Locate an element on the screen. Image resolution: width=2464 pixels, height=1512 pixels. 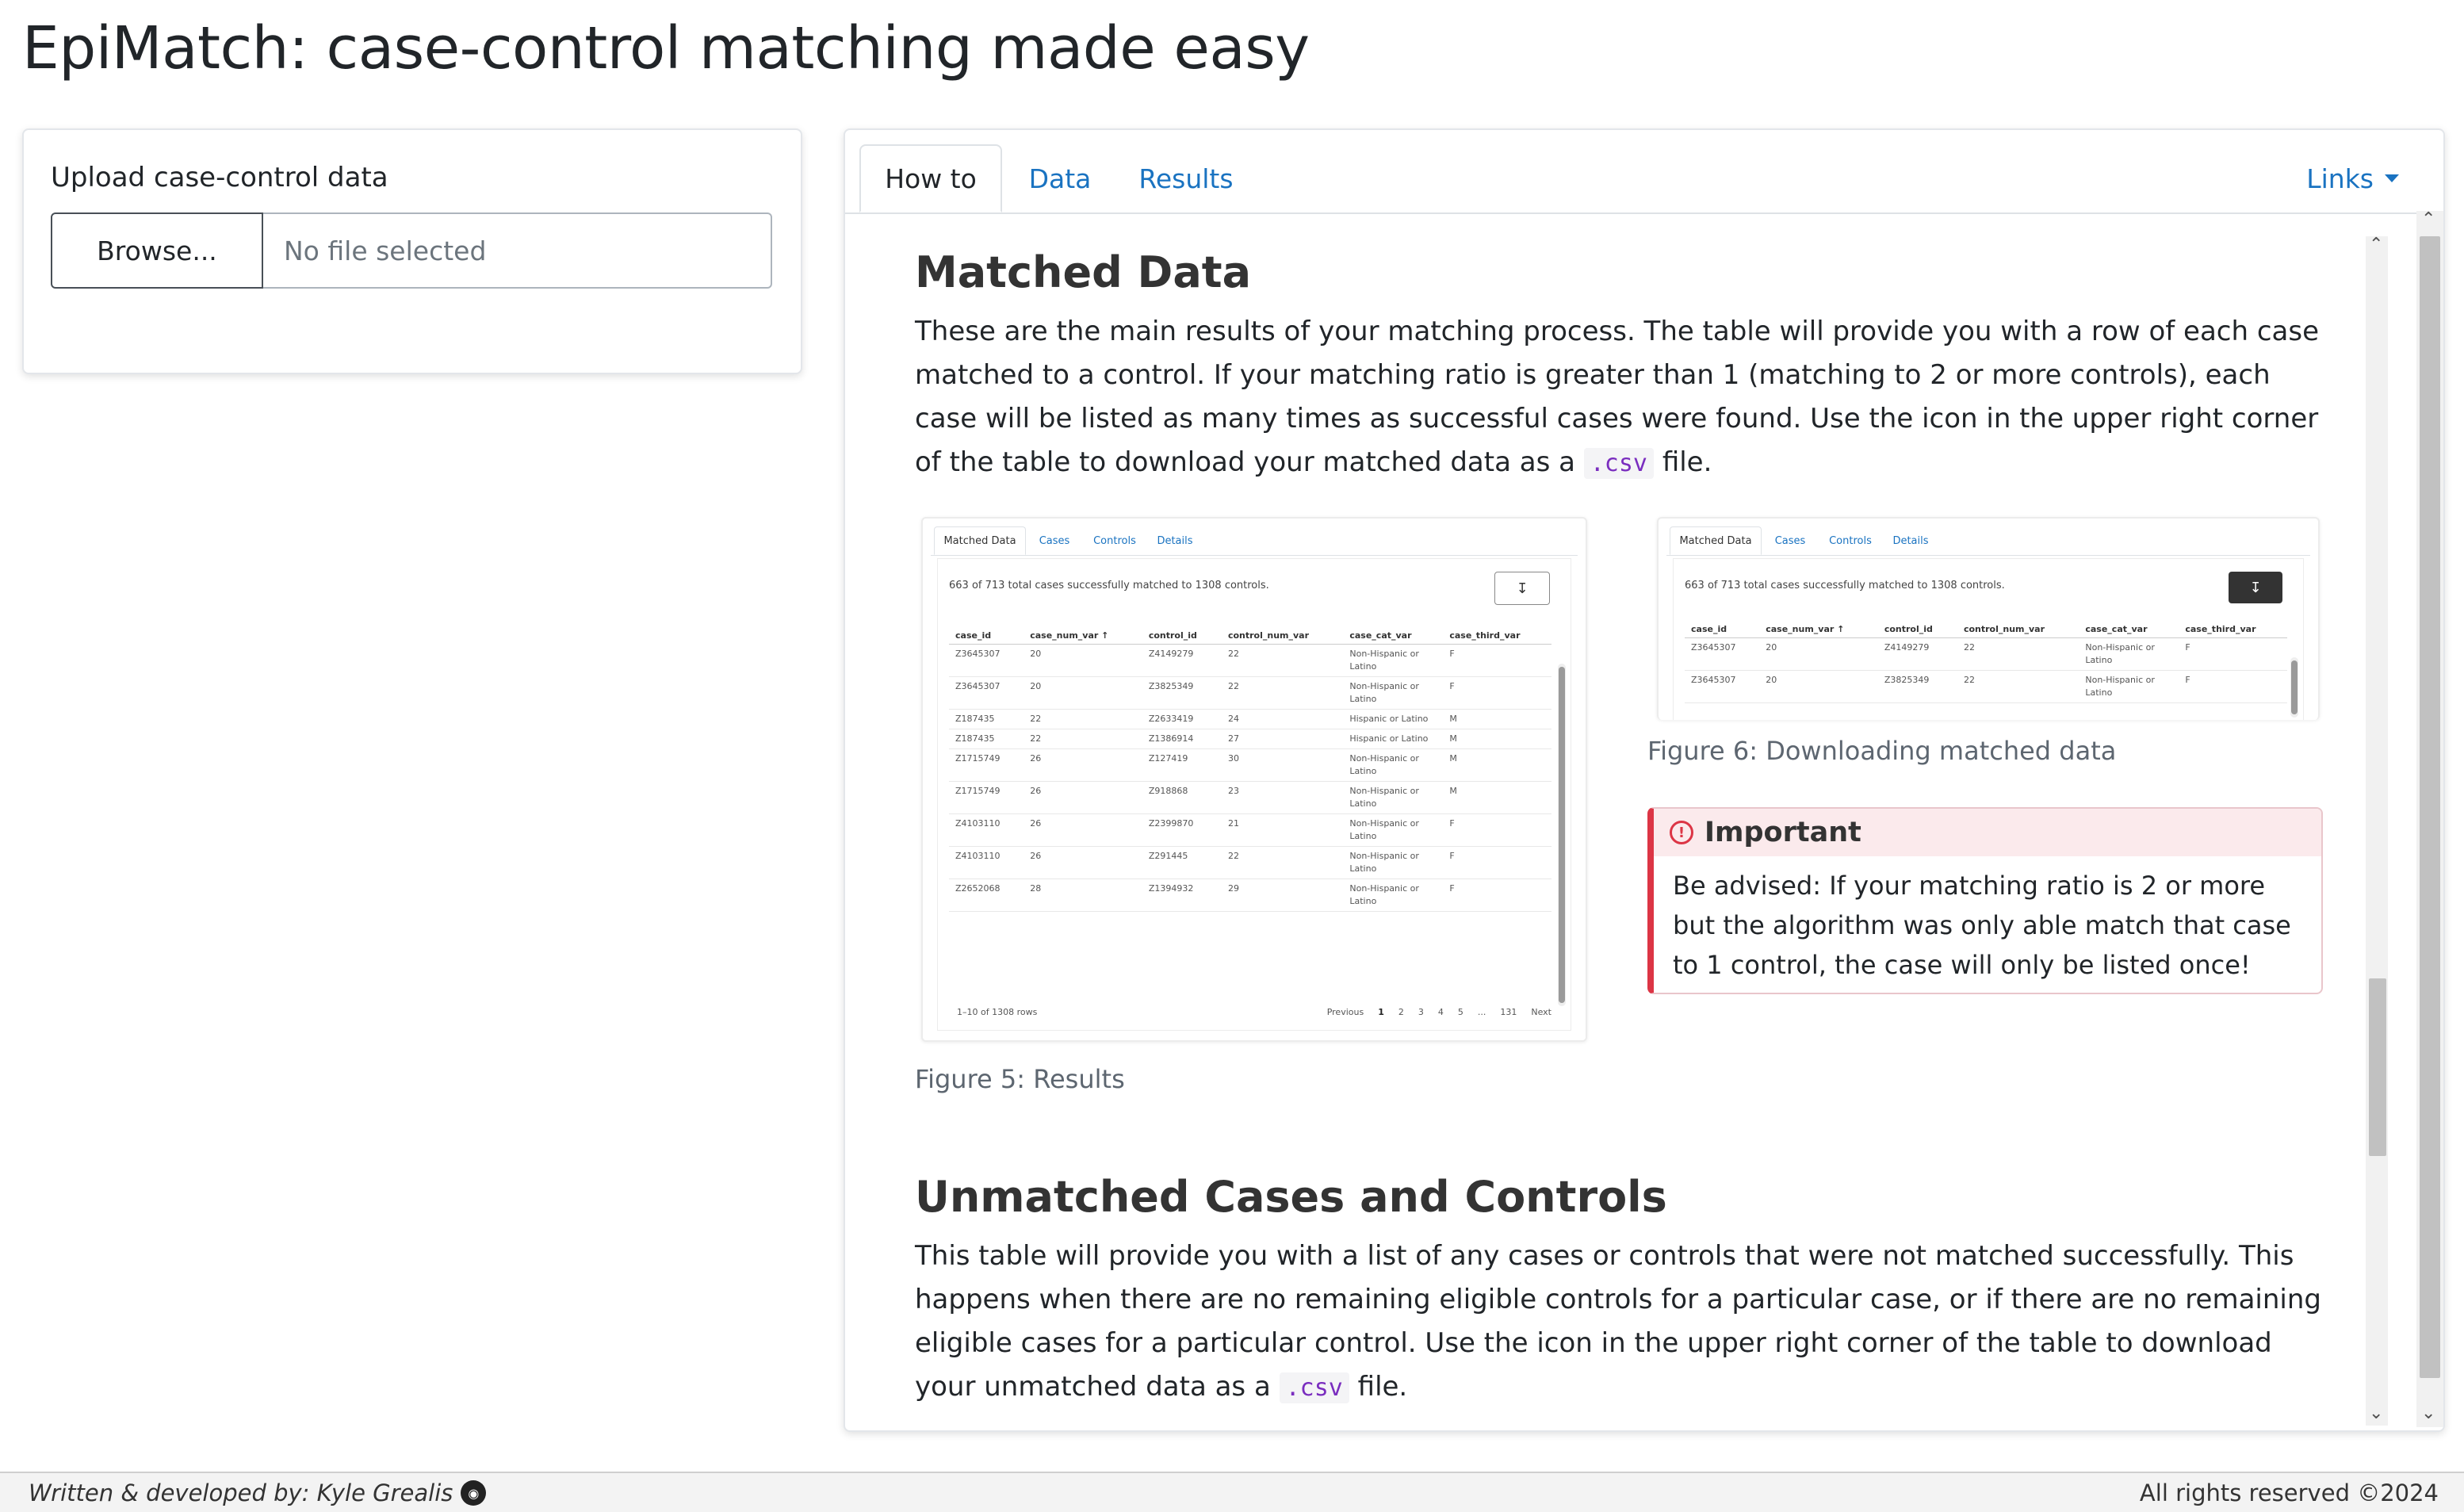
table-header-cell: control_num_var is located at coordinates (2018, 628).